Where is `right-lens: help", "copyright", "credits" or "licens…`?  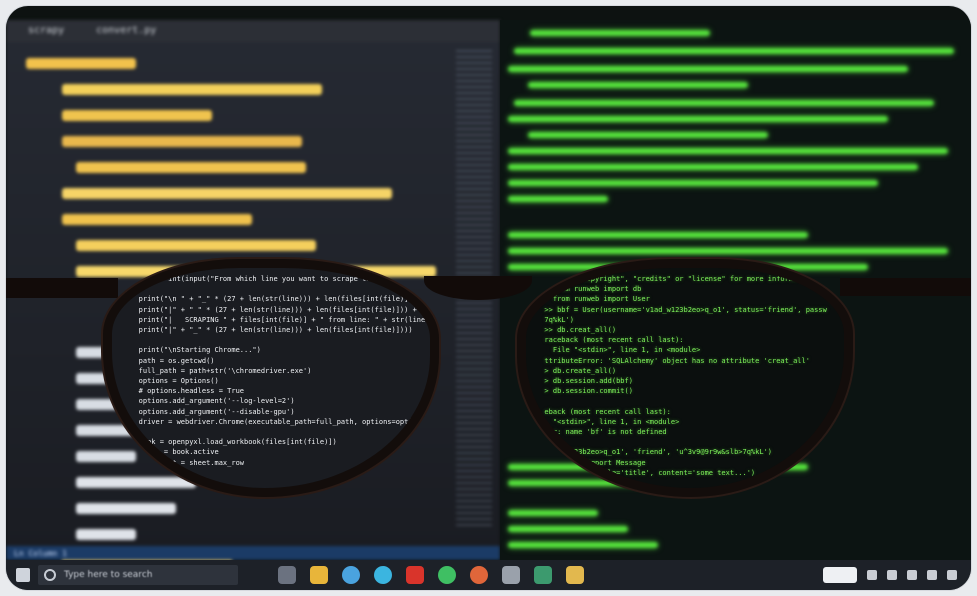
right-lens: help", "copyright", "credits" or "licens… is located at coordinates (685, 378).